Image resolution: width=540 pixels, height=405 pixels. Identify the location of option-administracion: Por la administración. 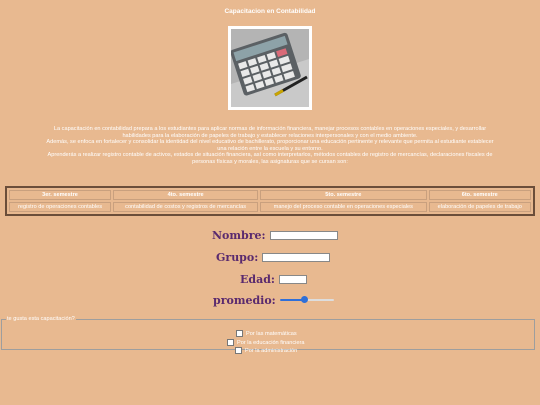
(266, 350).